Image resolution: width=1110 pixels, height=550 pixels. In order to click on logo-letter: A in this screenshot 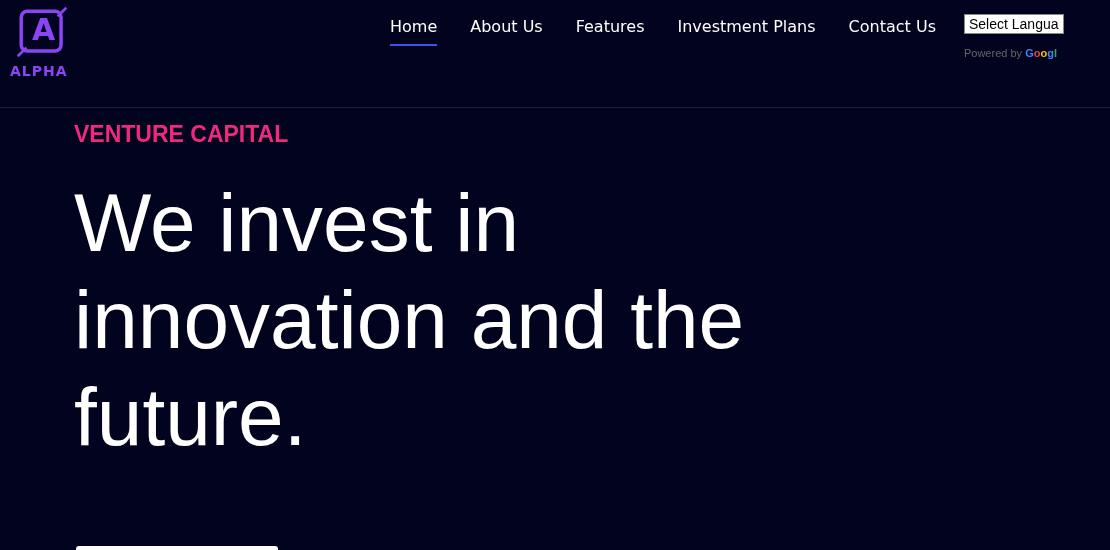, I will do `click(44, 29)`.